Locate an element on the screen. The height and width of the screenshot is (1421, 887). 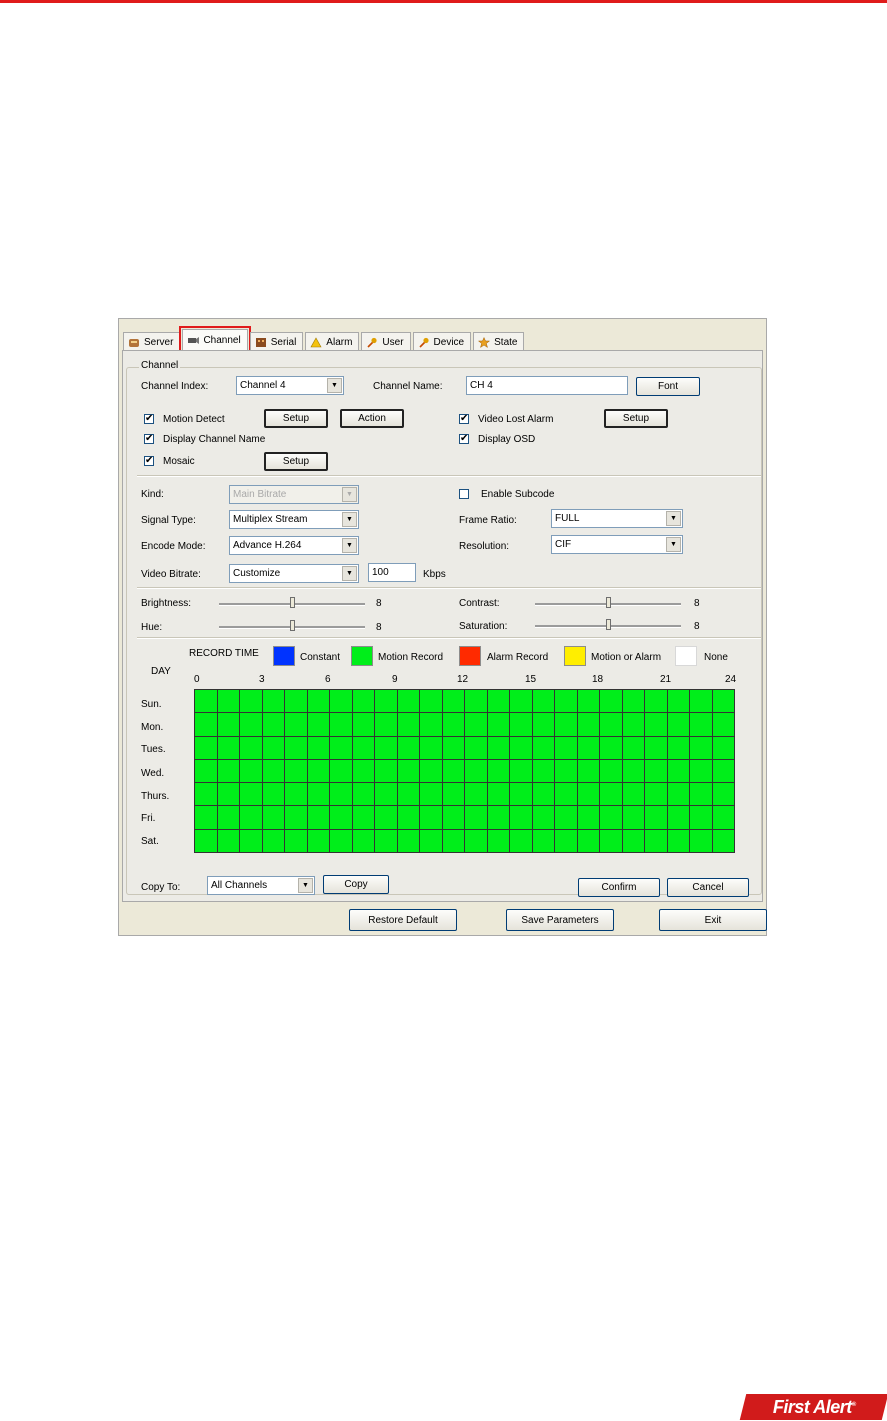
tab-alarm: Alarm is located at coordinates (332, 341).